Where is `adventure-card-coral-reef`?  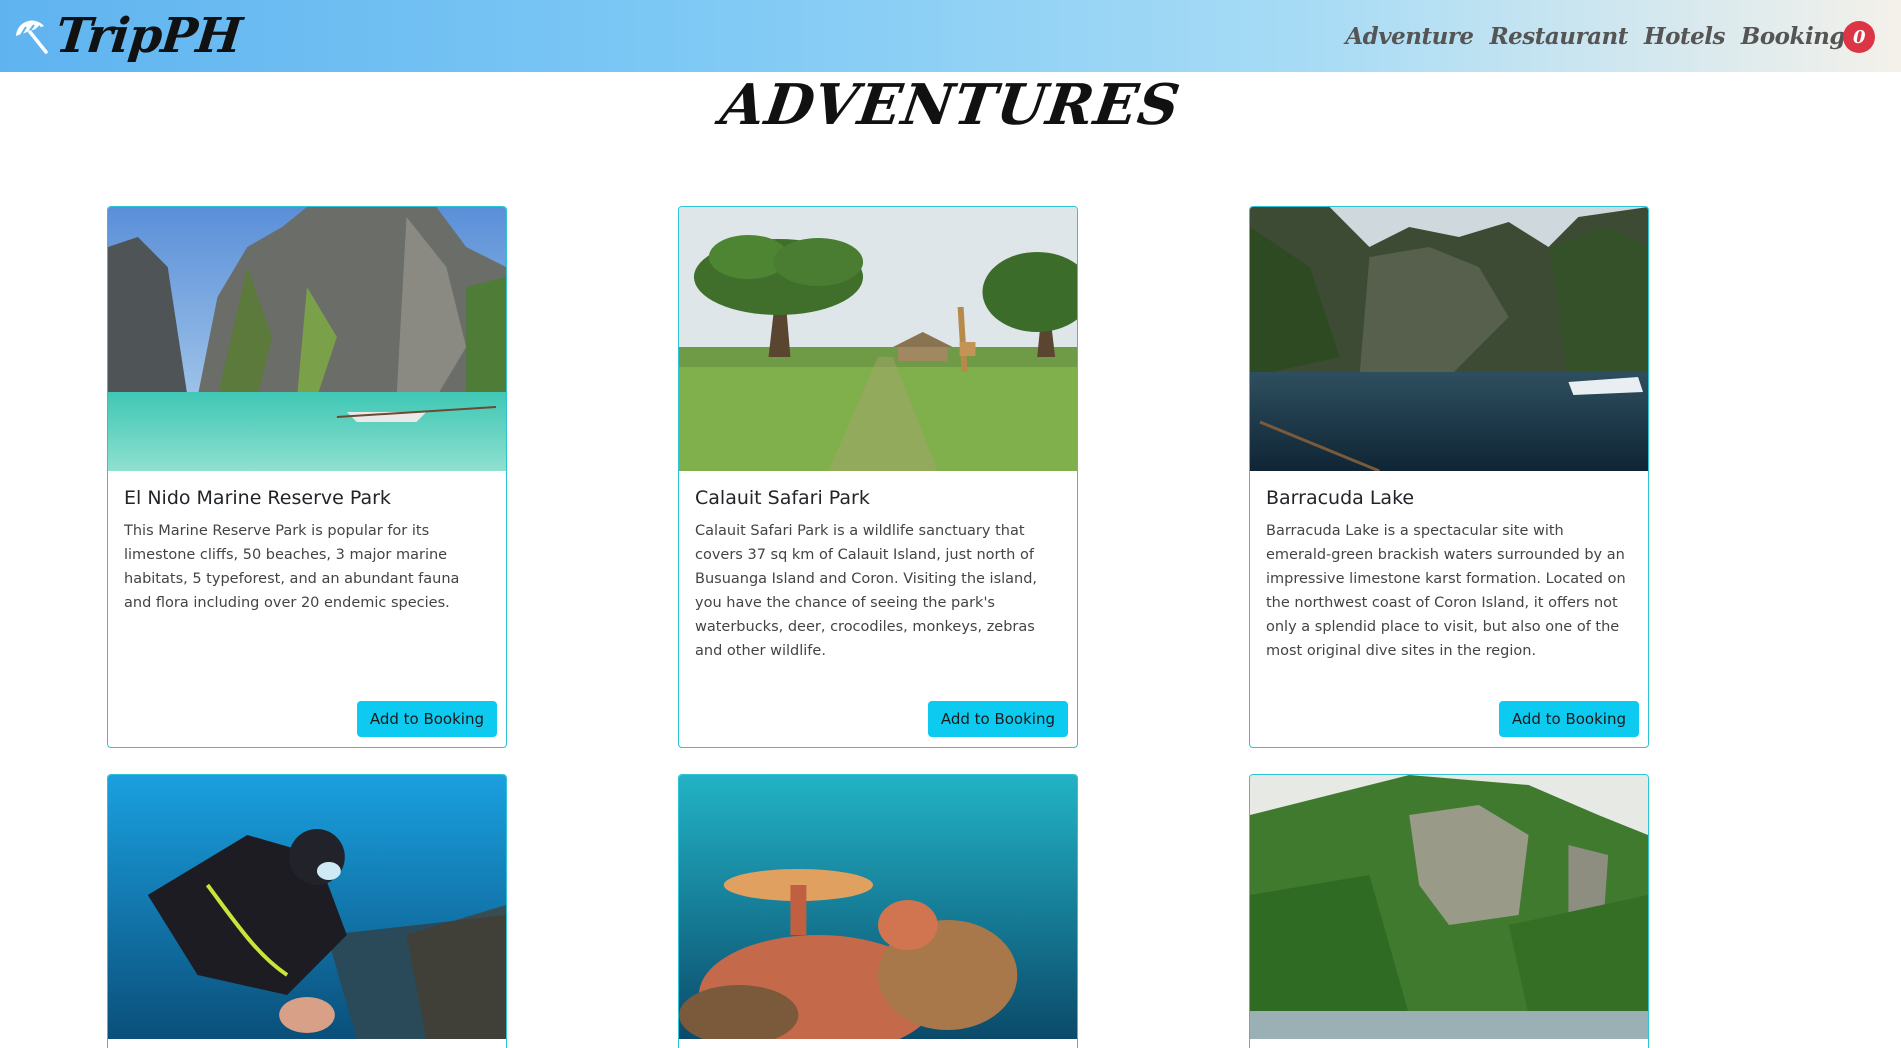
adventure-card-coral-reef is located at coordinates (878, 911).